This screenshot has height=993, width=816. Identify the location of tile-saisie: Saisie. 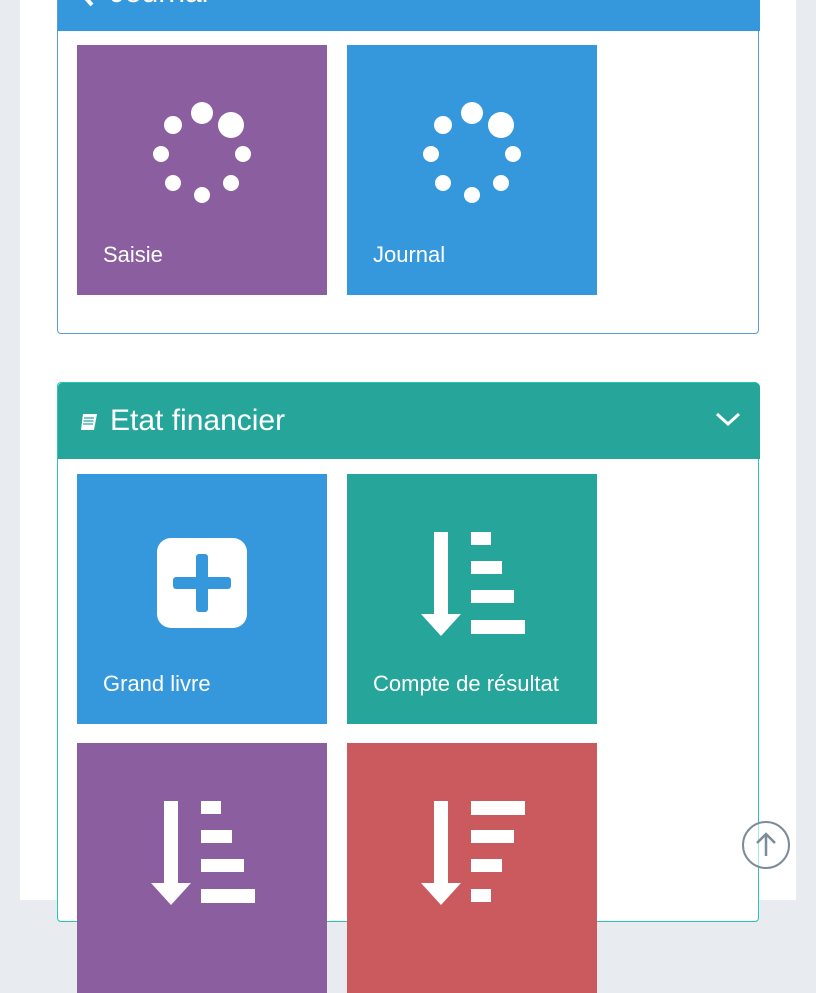
(202, 170).